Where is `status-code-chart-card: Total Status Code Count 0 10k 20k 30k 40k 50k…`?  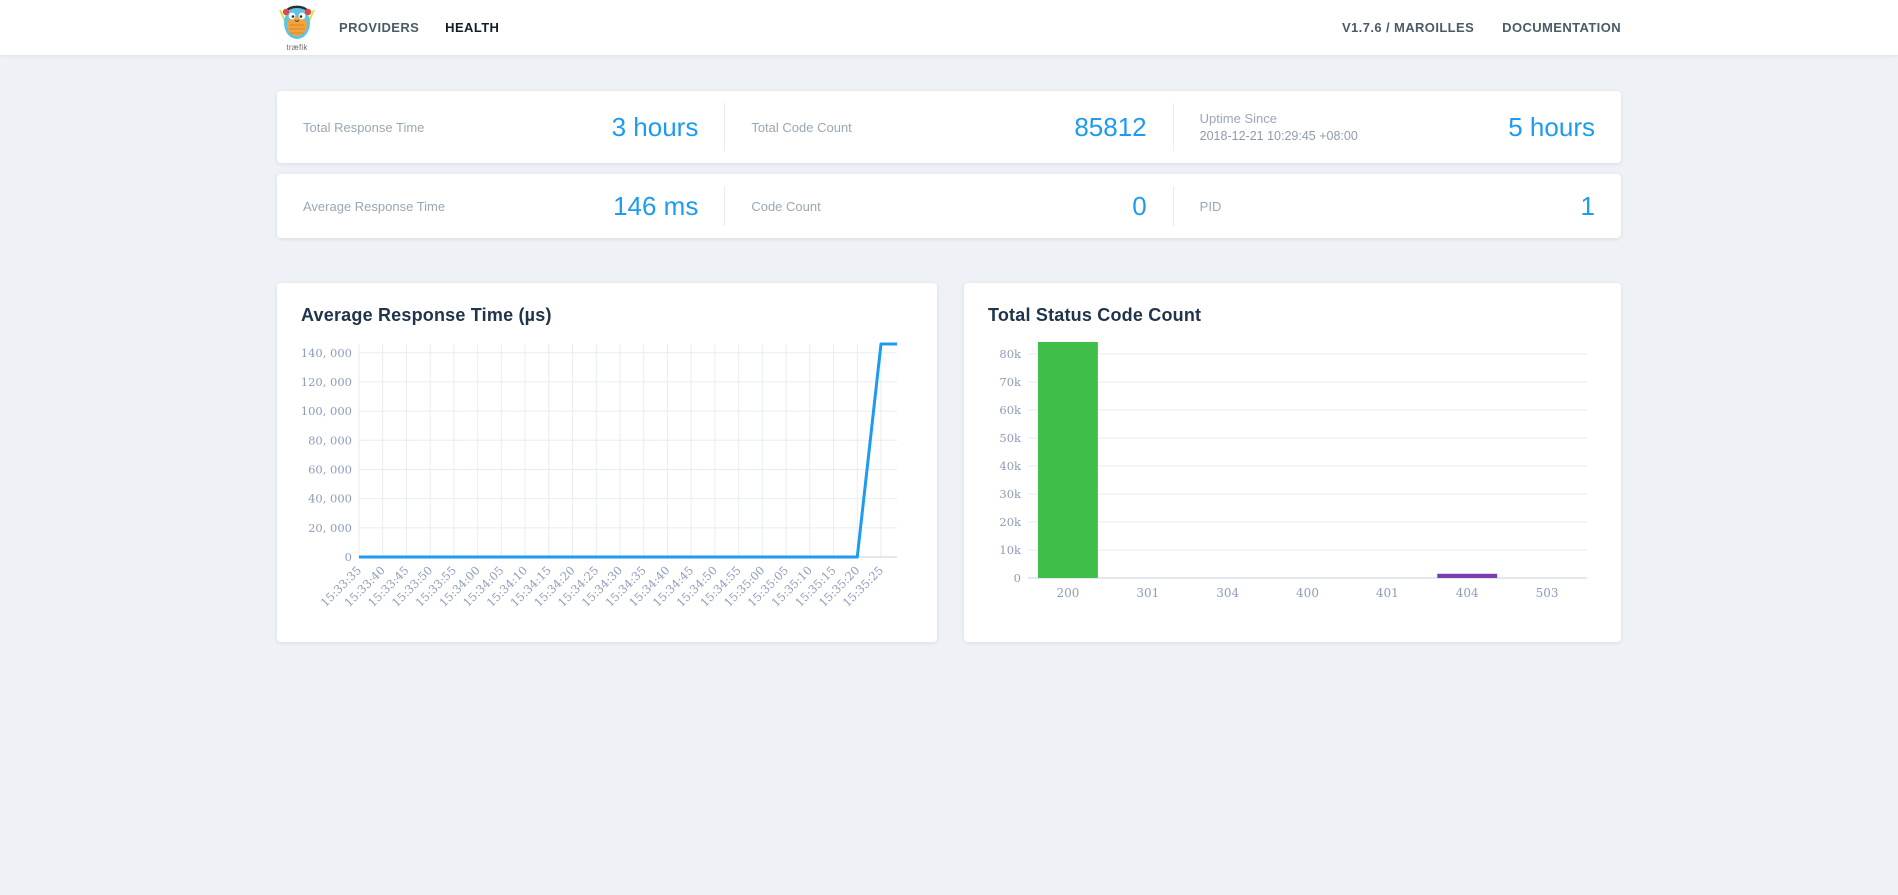 status-code-chart-card: Total Status Code Count 0 10k 20k 30k 40k 50k… is located at coordinates (1292, 462).